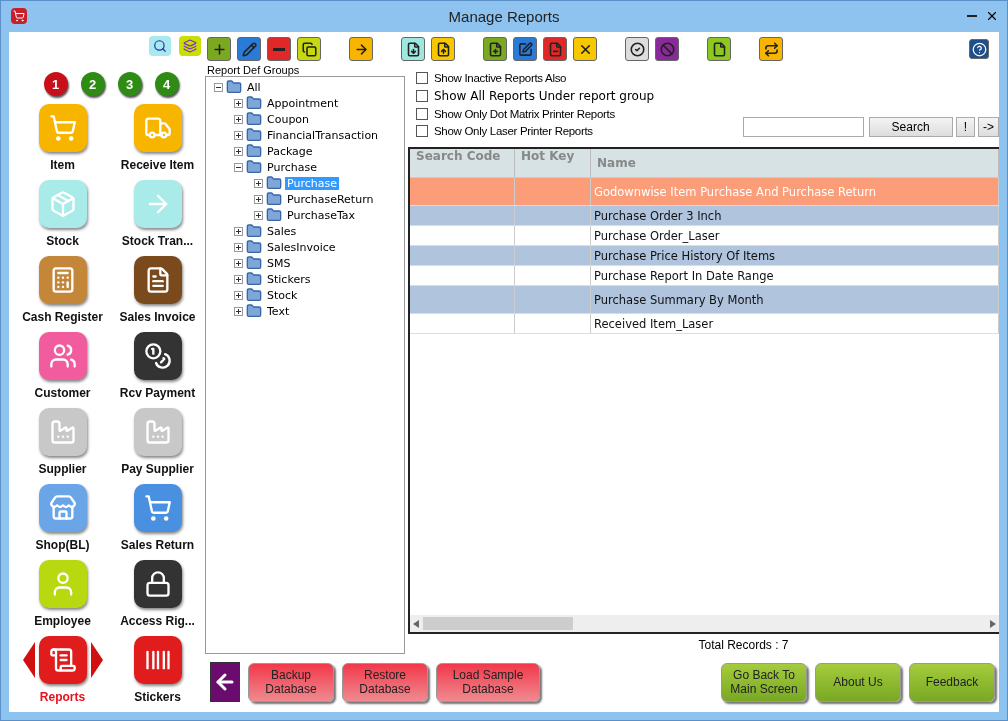 The width and height of the screenshot is (1008, 721). What do you see at coordinates (291, 682) in the screenshot?
I see `database-button: Backup Database` at bounding box center [291, 682].